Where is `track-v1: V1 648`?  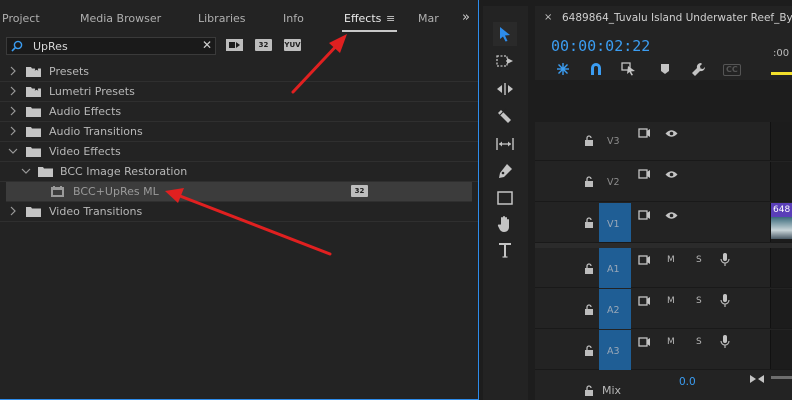
track-v1: V1 648 is located at coordinates (663, 223).